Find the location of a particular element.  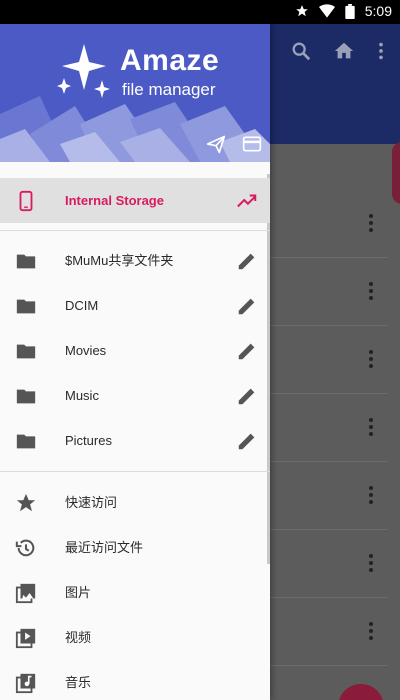

drawer-item-label: Music is located at coordinates (82, 395).